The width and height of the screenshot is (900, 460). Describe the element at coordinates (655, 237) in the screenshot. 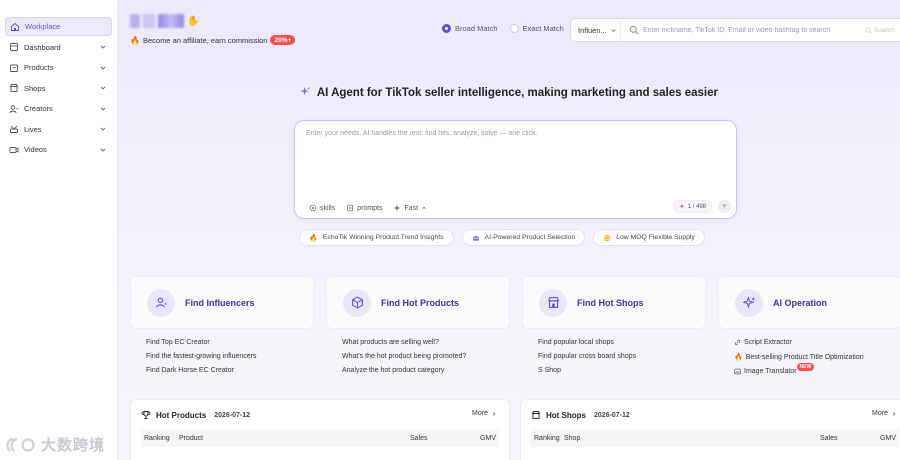

I see `chip-label: Low MOQ Flexible Supply` at that location.